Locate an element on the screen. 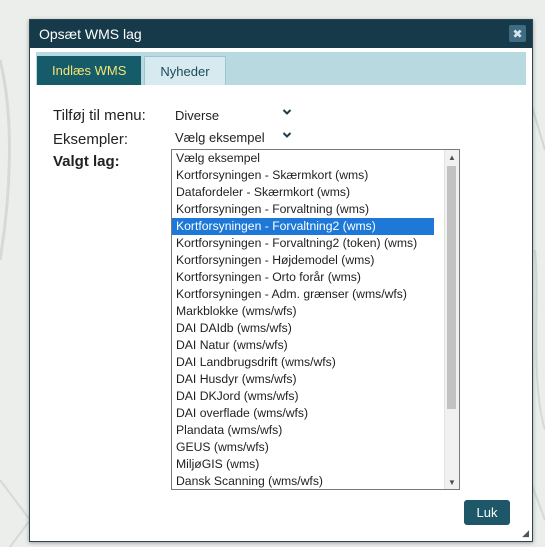  dropdown-option: Kortforsyningen - Skærmkort (wms) is located at coordinates (303, 175).